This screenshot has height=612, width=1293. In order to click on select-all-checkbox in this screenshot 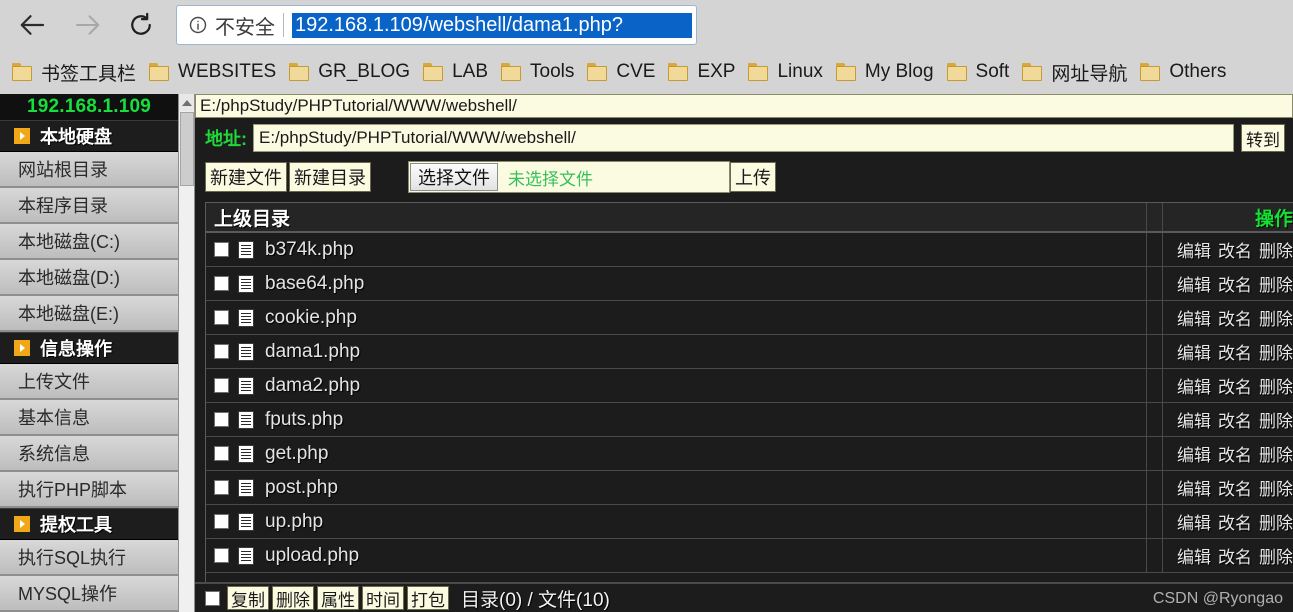, I will do `click(212, 598)`.